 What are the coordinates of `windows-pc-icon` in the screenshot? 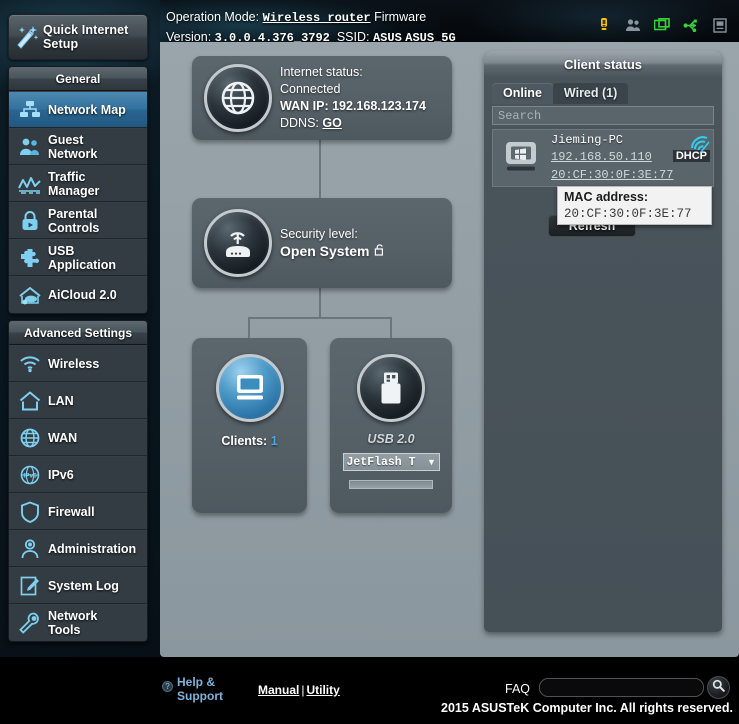 It's located at (521, 158).